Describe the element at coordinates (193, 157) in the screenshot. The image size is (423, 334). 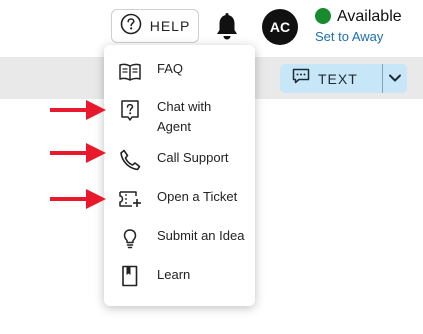
I see `menu-item-label: Call Support` at that location.